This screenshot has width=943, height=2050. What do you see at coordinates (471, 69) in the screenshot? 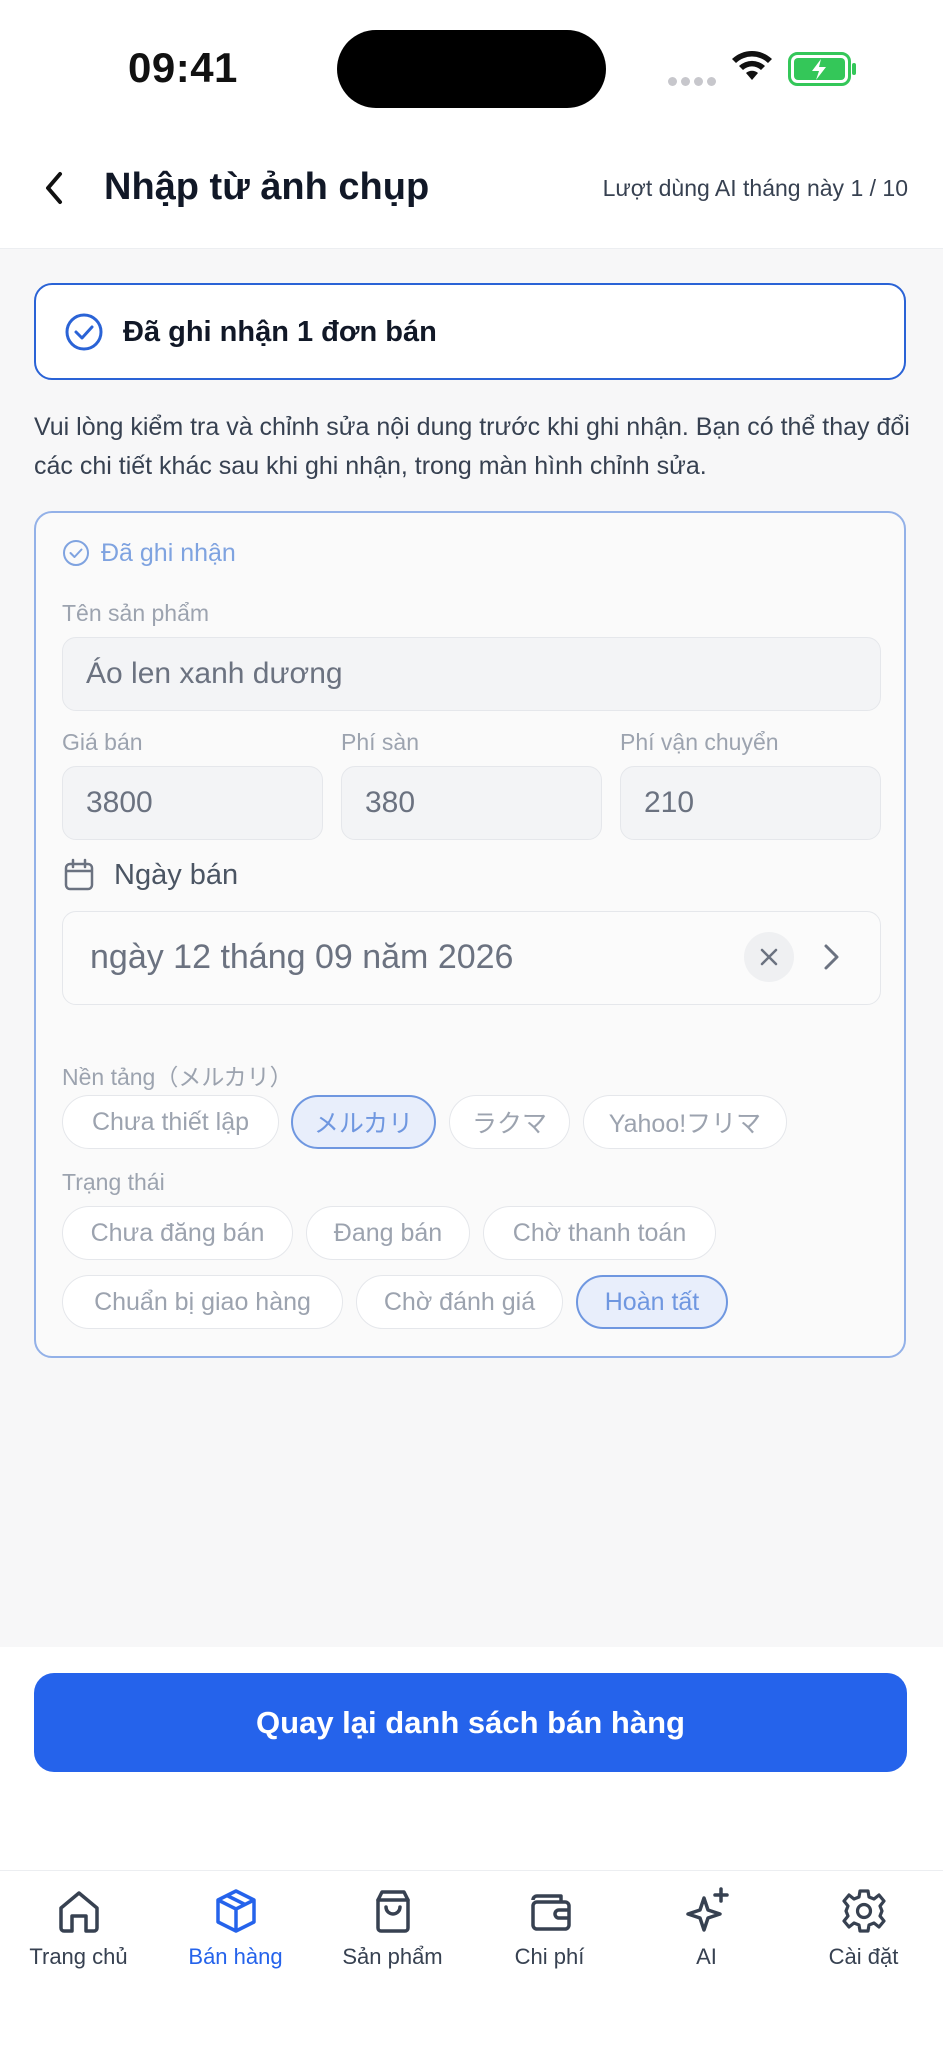
I see `dynamic-island` at bounding box center [471, 69].